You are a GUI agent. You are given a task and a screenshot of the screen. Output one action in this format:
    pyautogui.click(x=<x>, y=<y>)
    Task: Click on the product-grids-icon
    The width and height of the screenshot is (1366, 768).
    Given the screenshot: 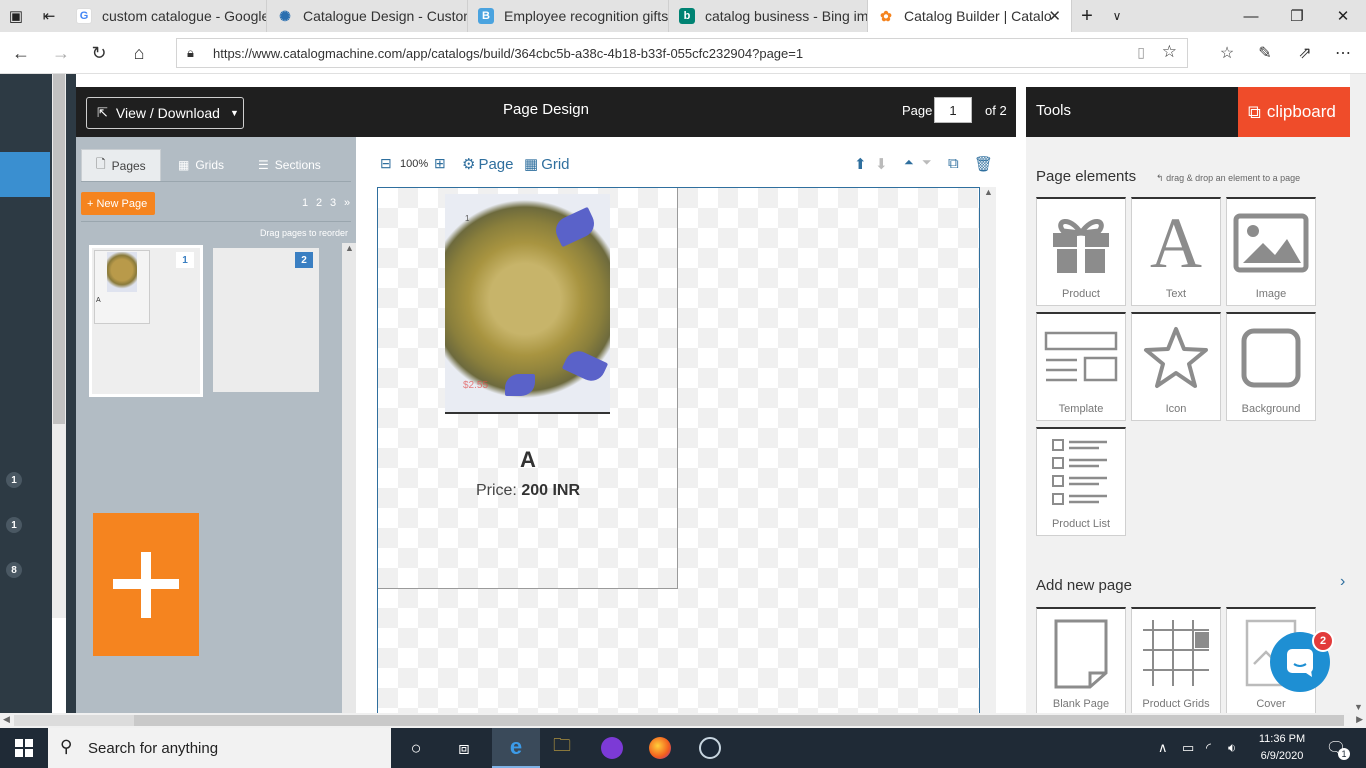 What is the action you would take?
    pyautogui.click(x=1176, y=653)
    